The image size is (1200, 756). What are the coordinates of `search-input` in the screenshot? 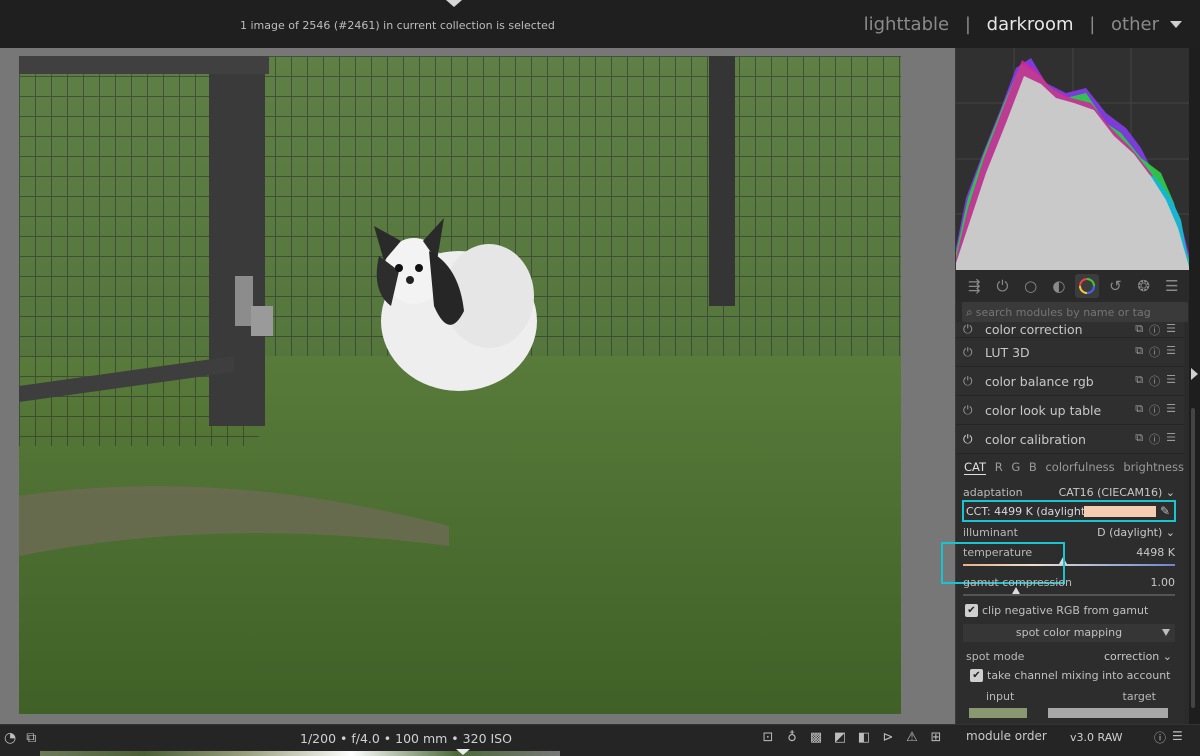 It's located at (1075, 312).